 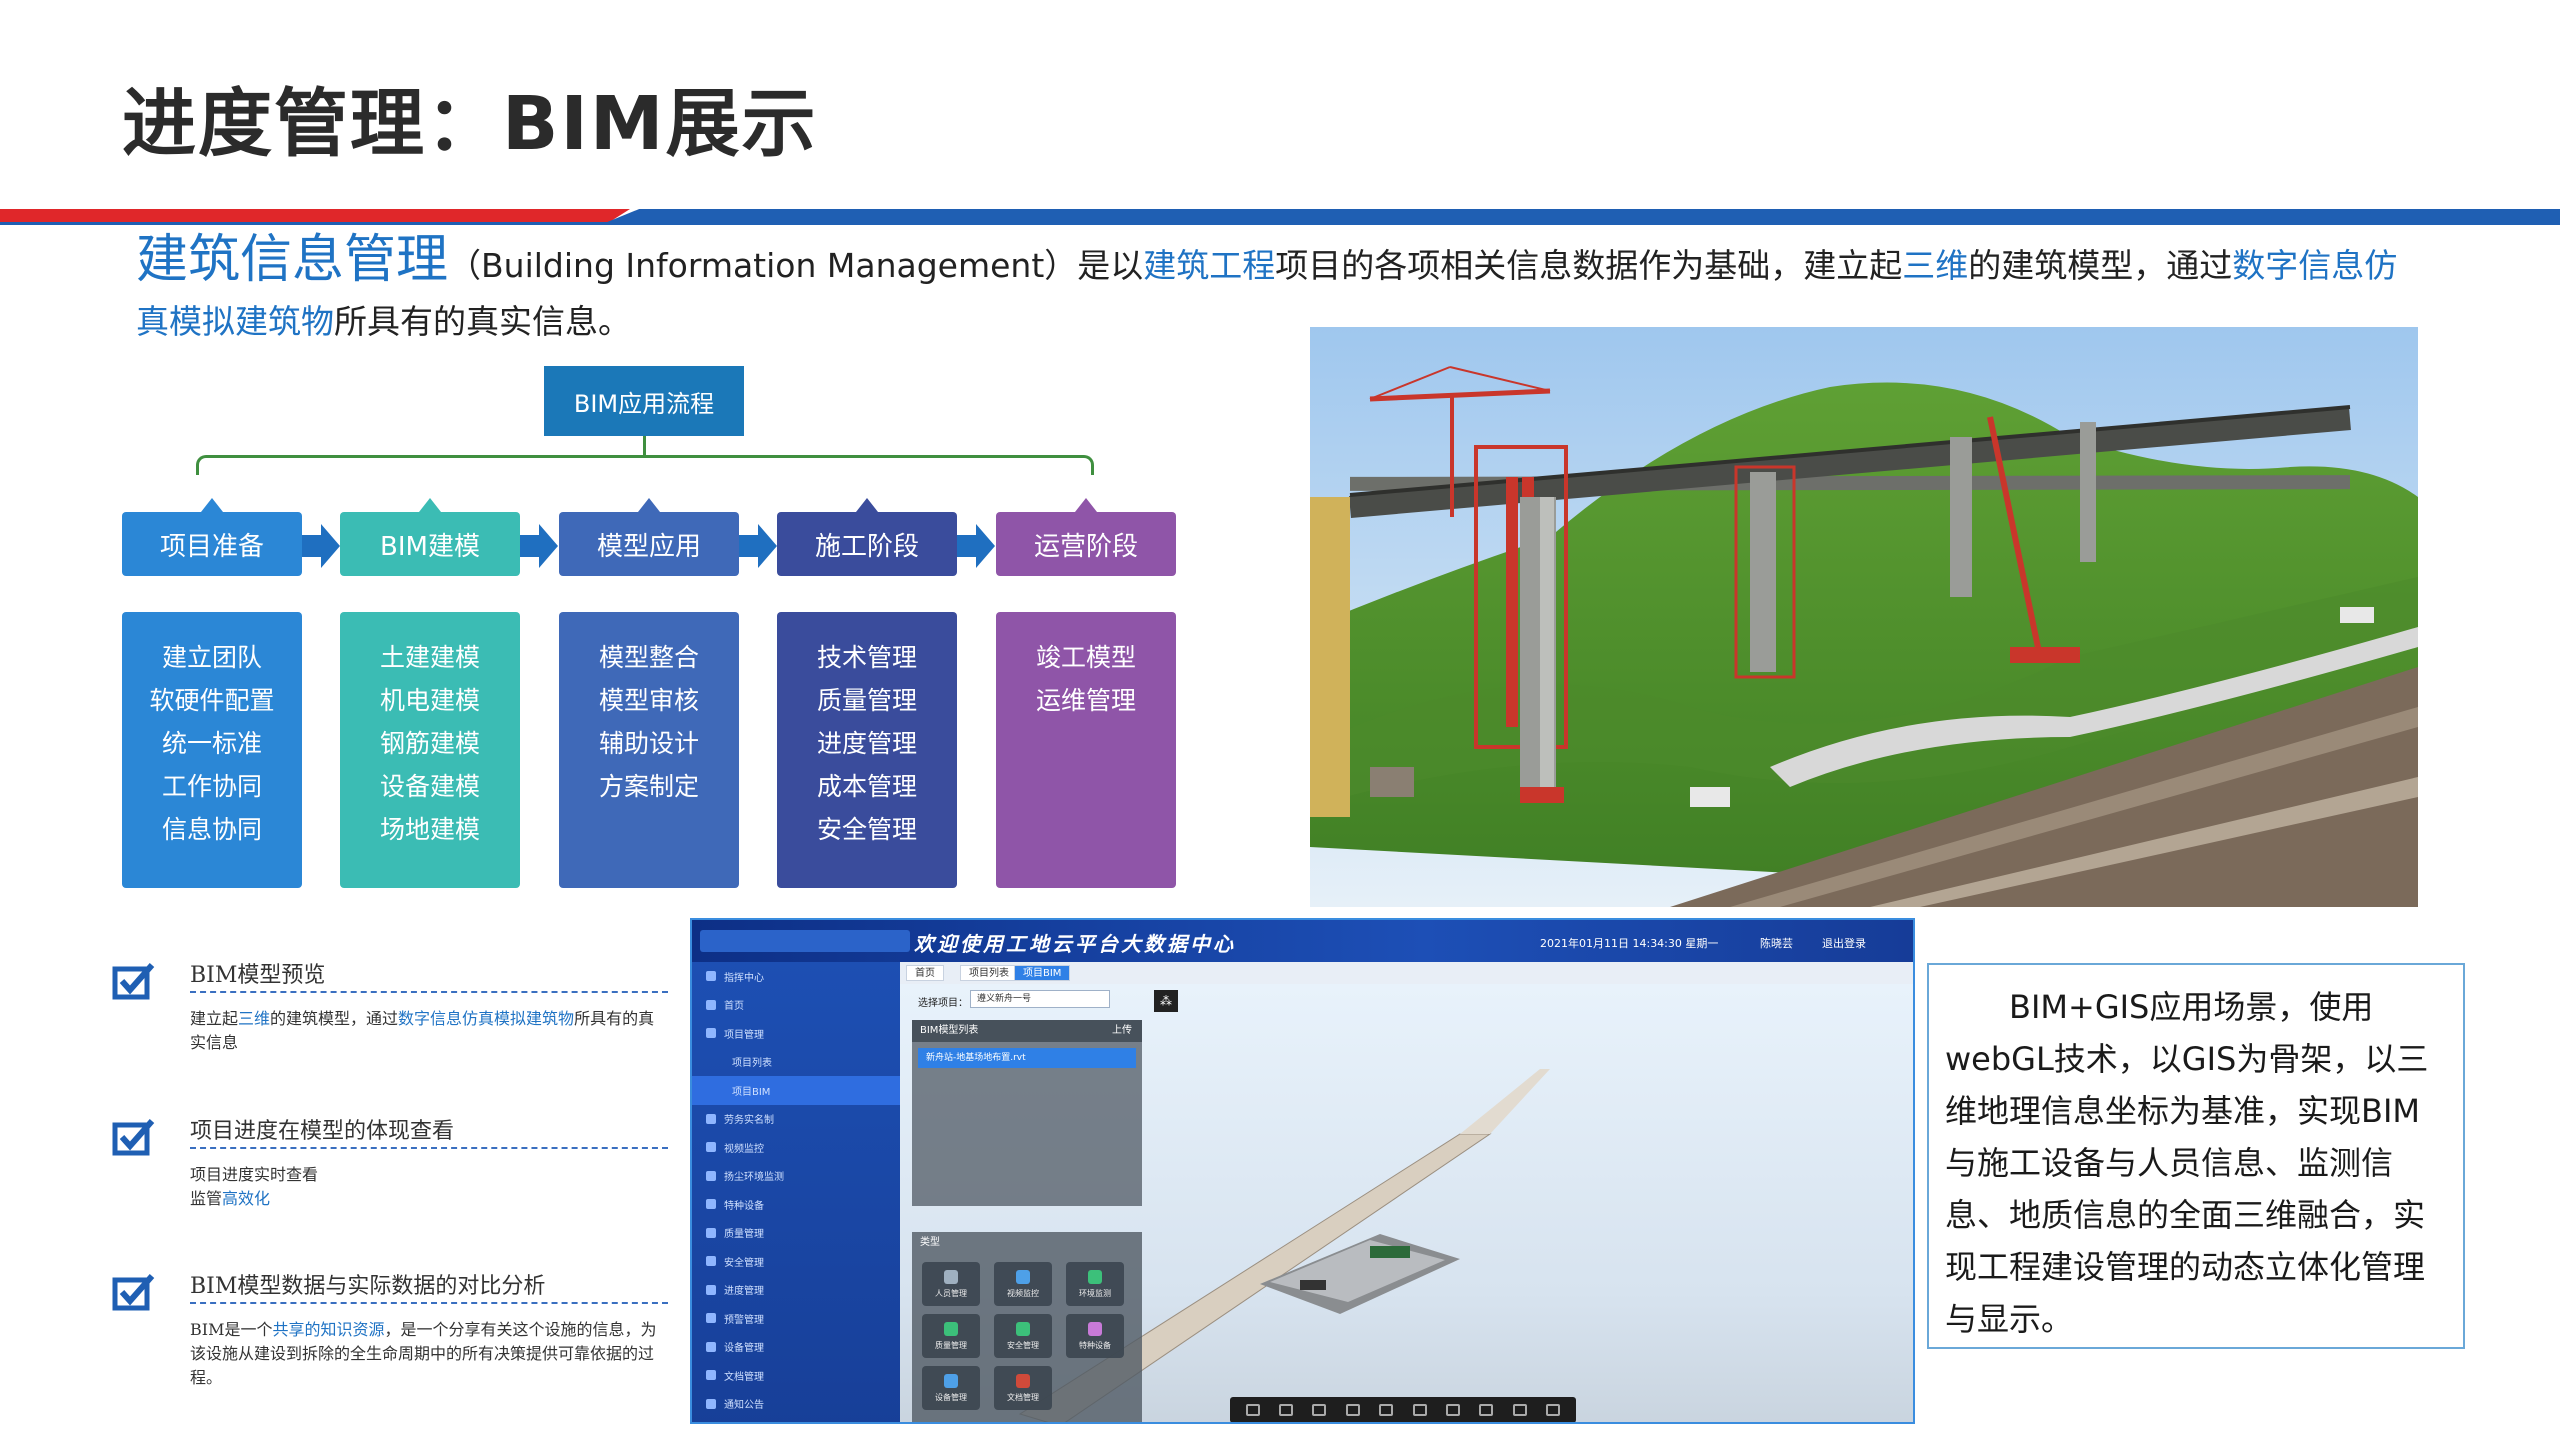 What do you see at coordinates (1844, 943) in the screenshot?
I see `logout-button: 退出登录` at bounding box center [1844, 943].